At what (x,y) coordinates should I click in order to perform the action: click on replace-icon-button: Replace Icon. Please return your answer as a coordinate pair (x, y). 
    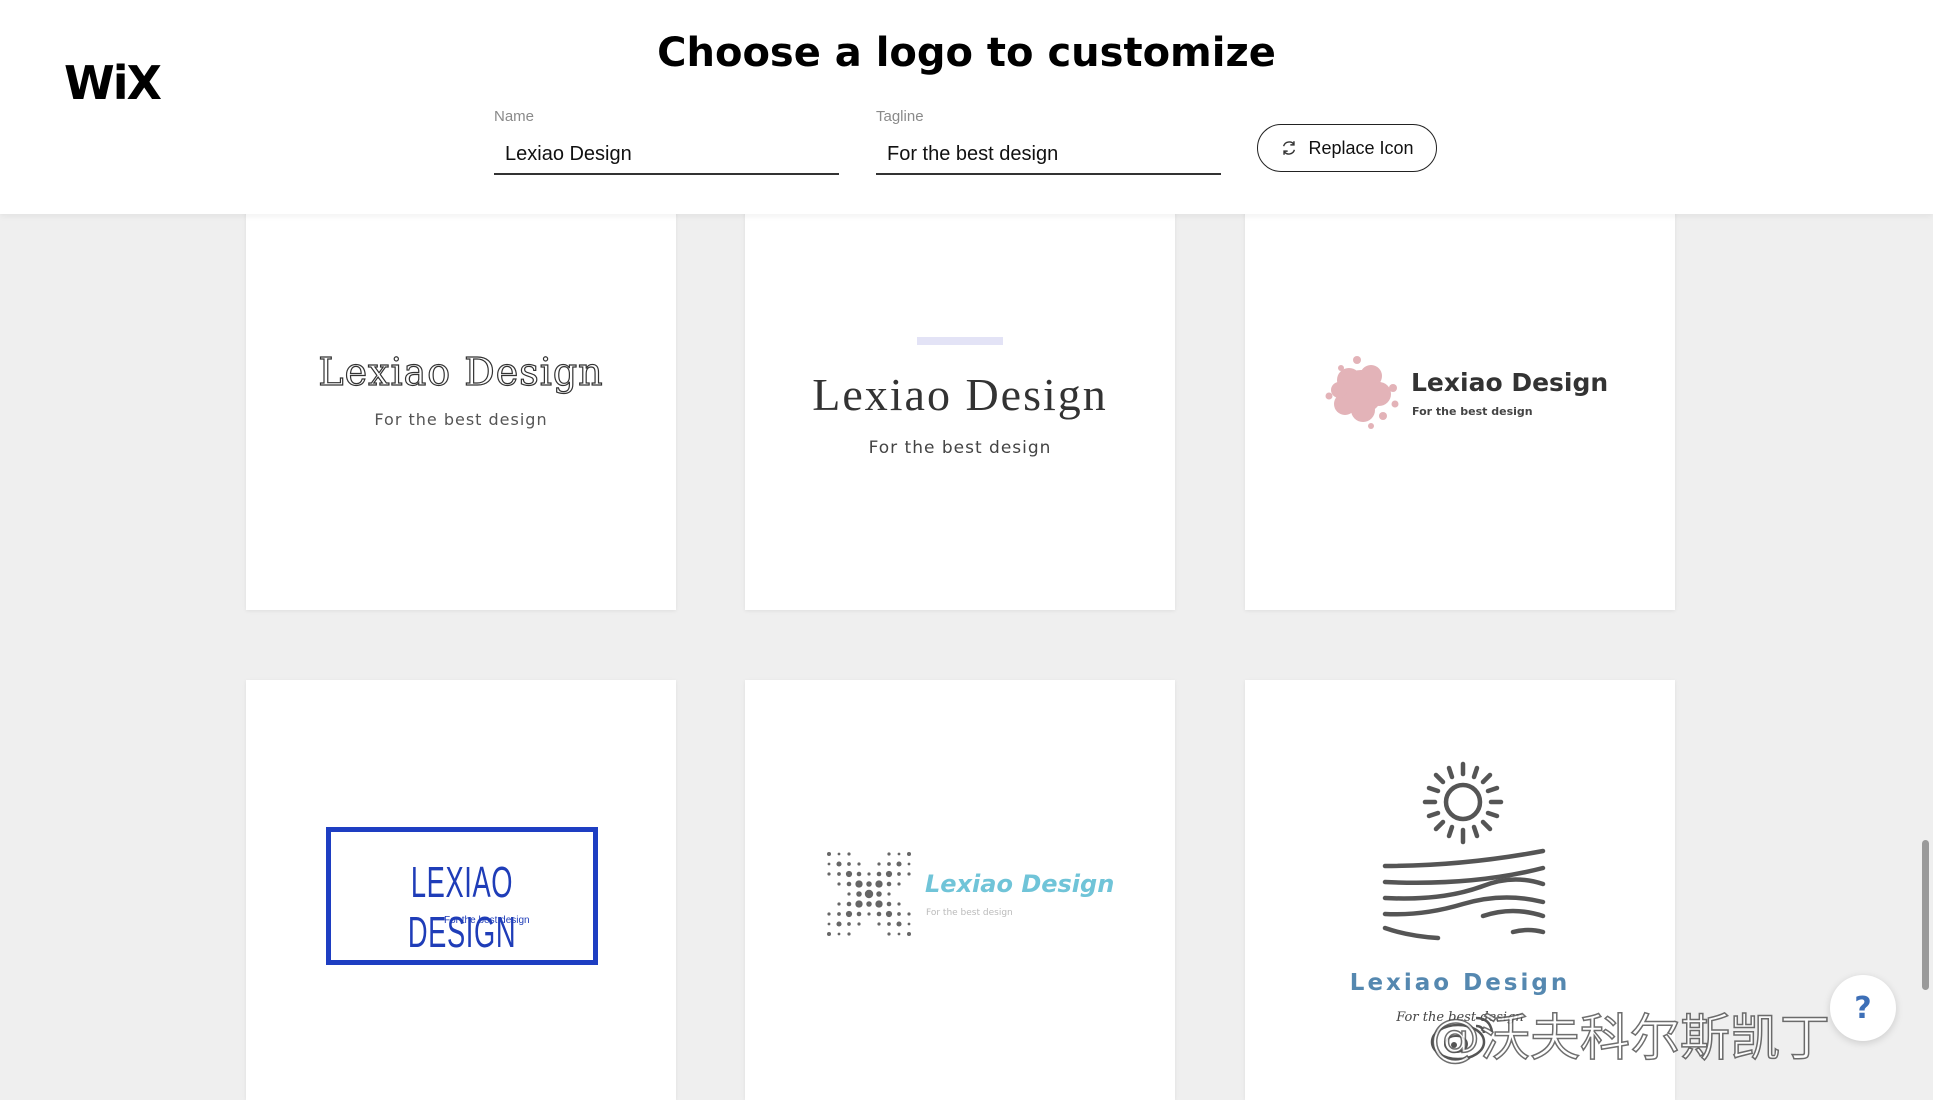
    Looking at the image, I should click on (1347, 148).